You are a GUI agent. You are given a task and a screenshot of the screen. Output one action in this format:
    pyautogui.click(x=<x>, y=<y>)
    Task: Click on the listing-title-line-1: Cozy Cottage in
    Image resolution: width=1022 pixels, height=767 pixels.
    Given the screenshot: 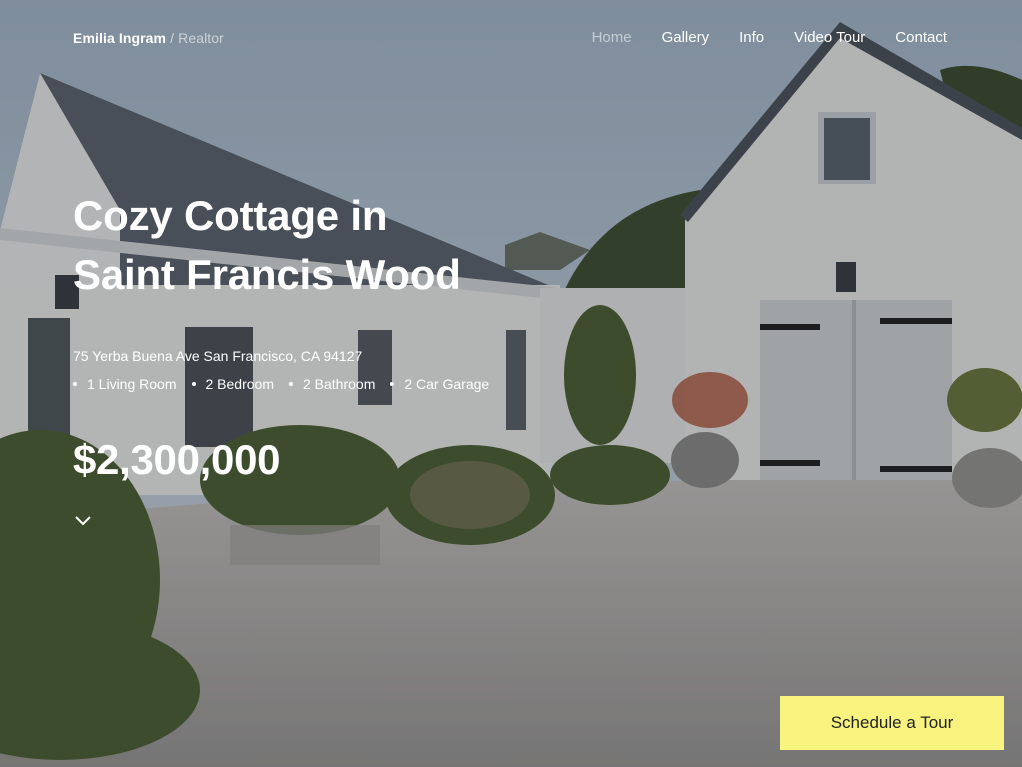 What is the action you would take?
    pyautogui.click(x=230, y=215)
    